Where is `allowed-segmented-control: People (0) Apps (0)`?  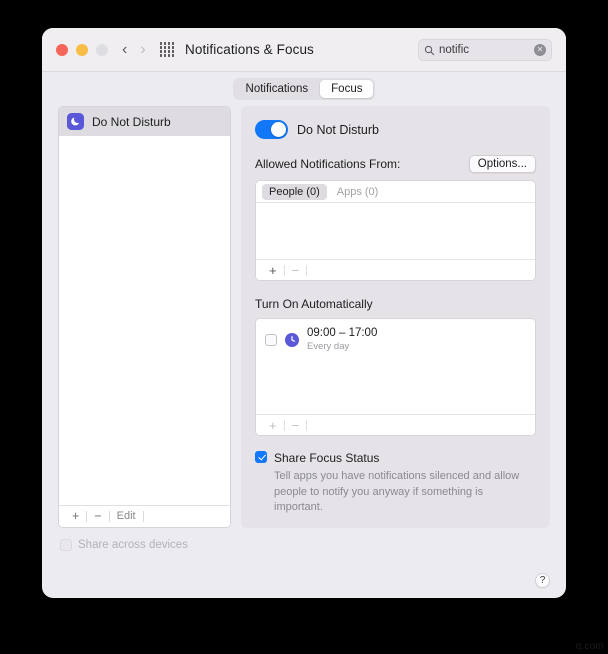
allowed-segmented-control: People (0) Apps (0) is located at coordinates (395, 192).